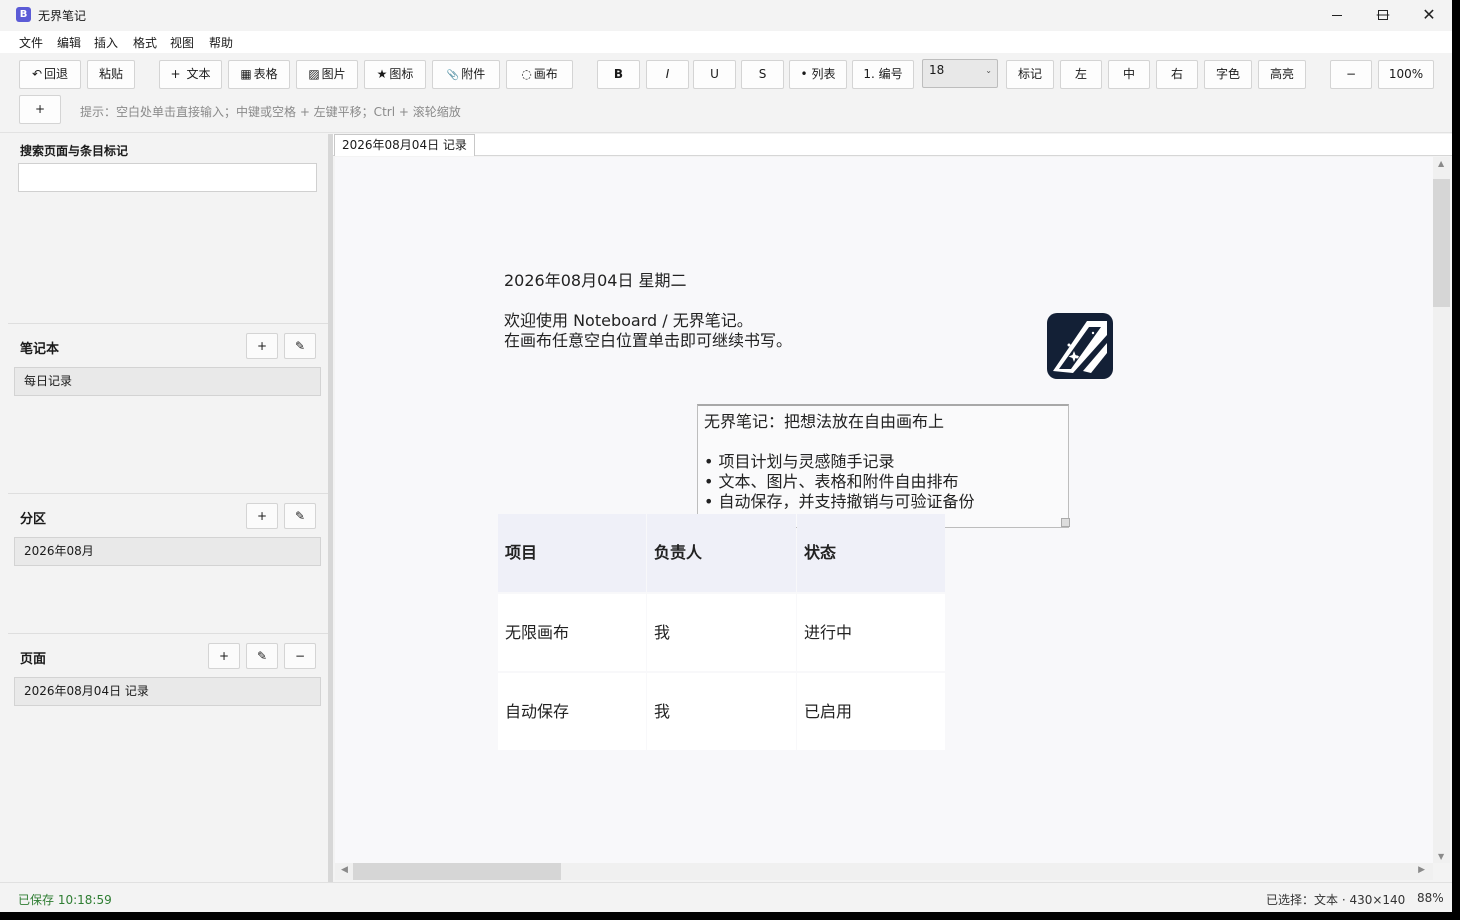 This screenshot has width=1460, height=920. Describe the element at coordinates (300, 516) in the screenshot. I see `edit-section-button: ✎` at that location.